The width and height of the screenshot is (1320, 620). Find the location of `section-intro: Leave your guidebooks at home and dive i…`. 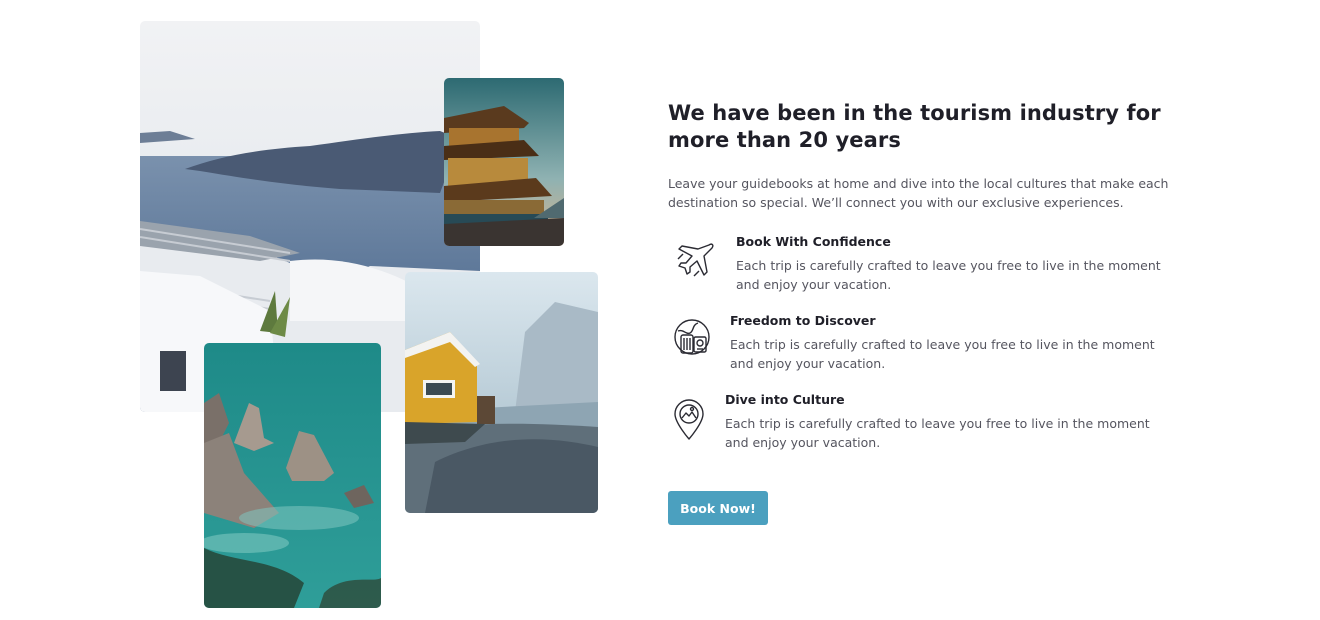

section-intro: Leave your guidebooks at home and dive i… is located at coordinates (918, 193).